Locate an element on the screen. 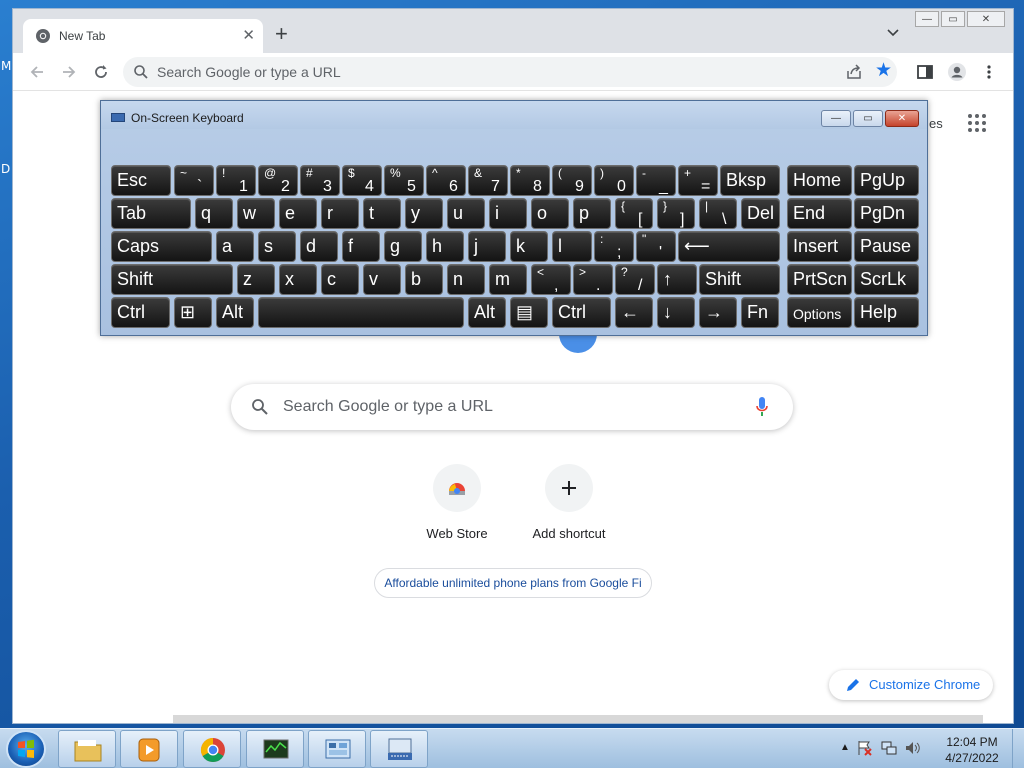 The height and width of the screenshot is (768, 1024). desktop-icon-label: D is located at coordinates (5, 169).